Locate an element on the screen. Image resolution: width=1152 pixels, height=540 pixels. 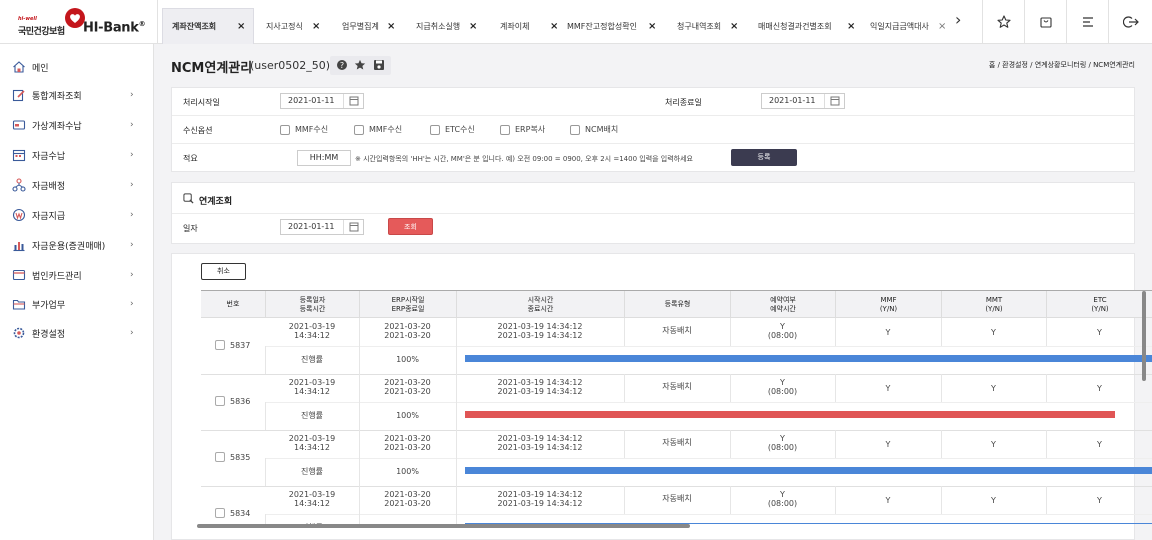
option-etc-checkbox: ETC수신 is located at coordinates (452, 129).